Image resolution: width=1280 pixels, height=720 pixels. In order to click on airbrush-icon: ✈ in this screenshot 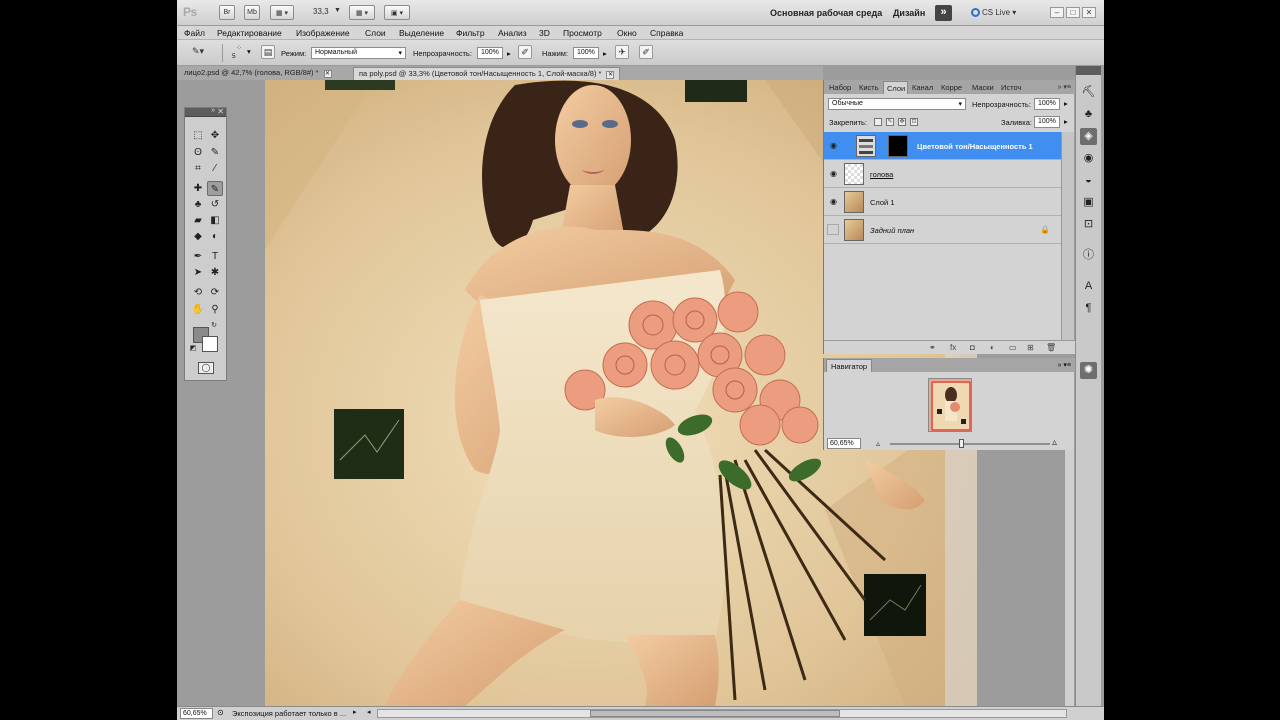, I will do `click(622, 52)`.